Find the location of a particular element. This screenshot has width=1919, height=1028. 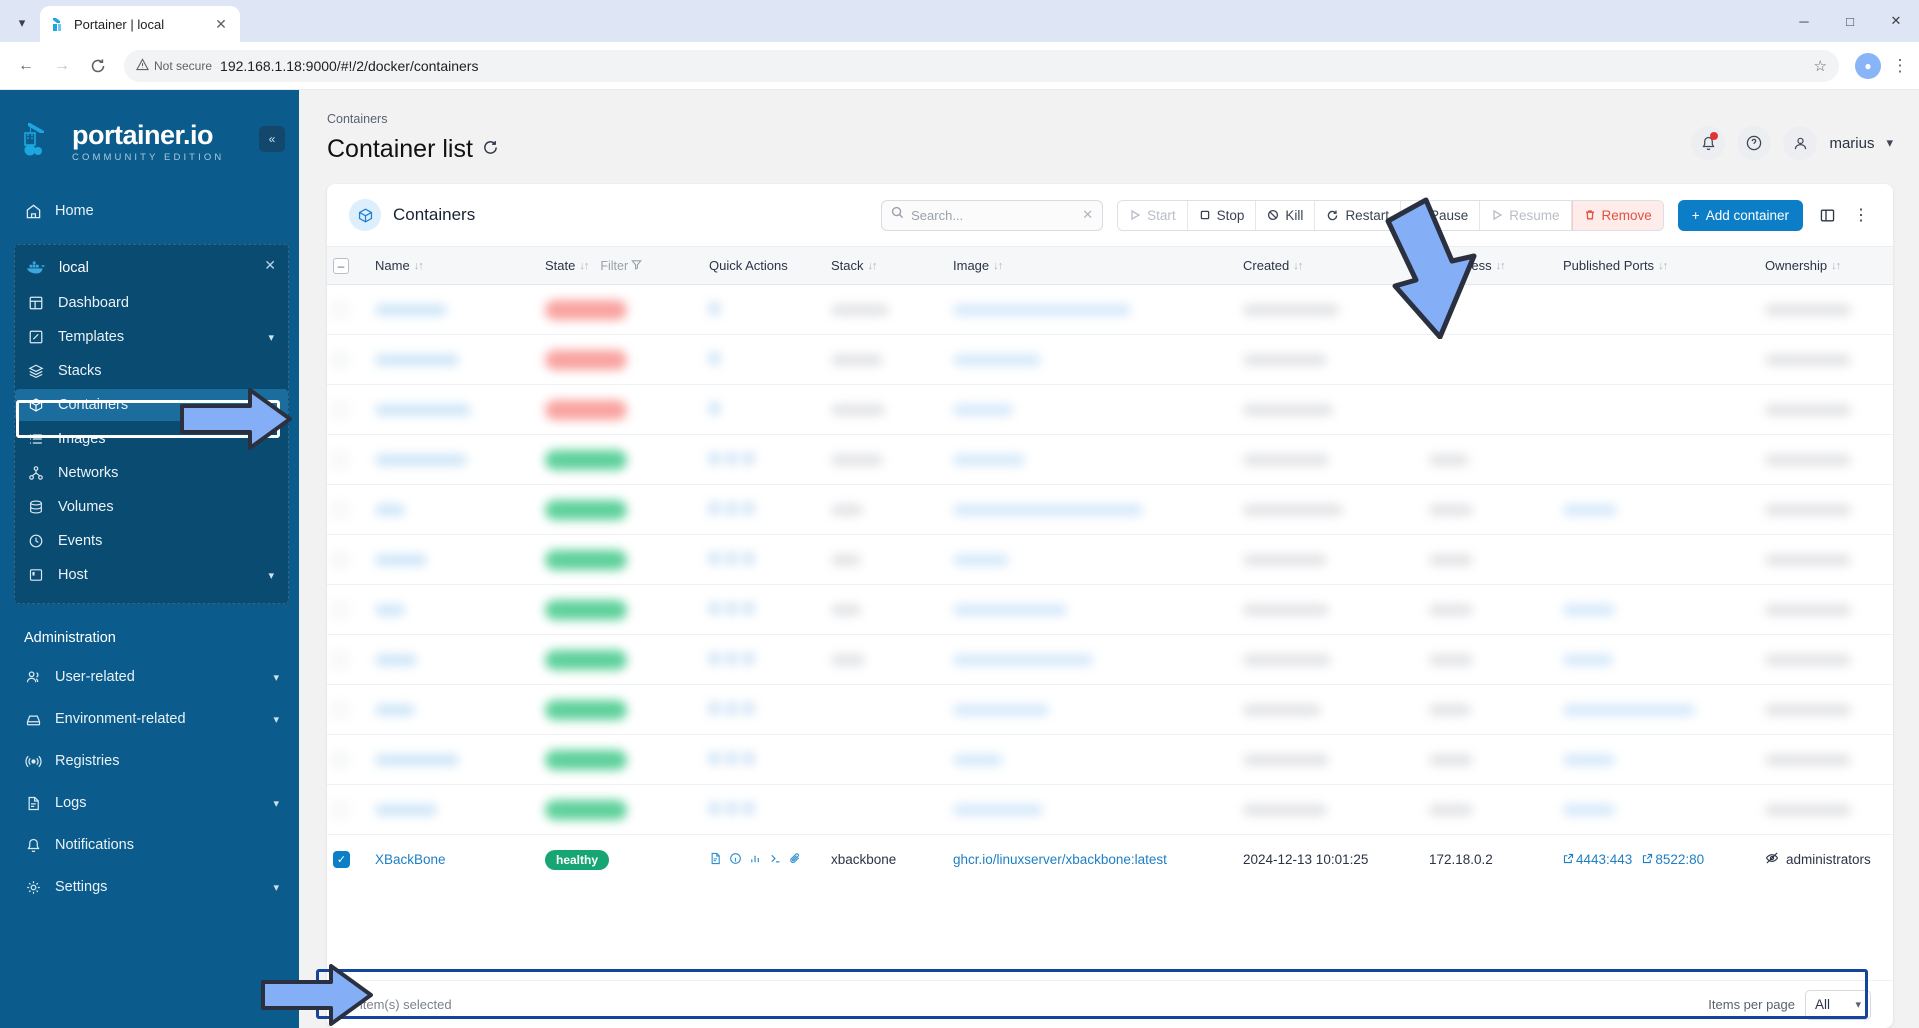

resume-button: Resume is located at coordinates (1526, 215).